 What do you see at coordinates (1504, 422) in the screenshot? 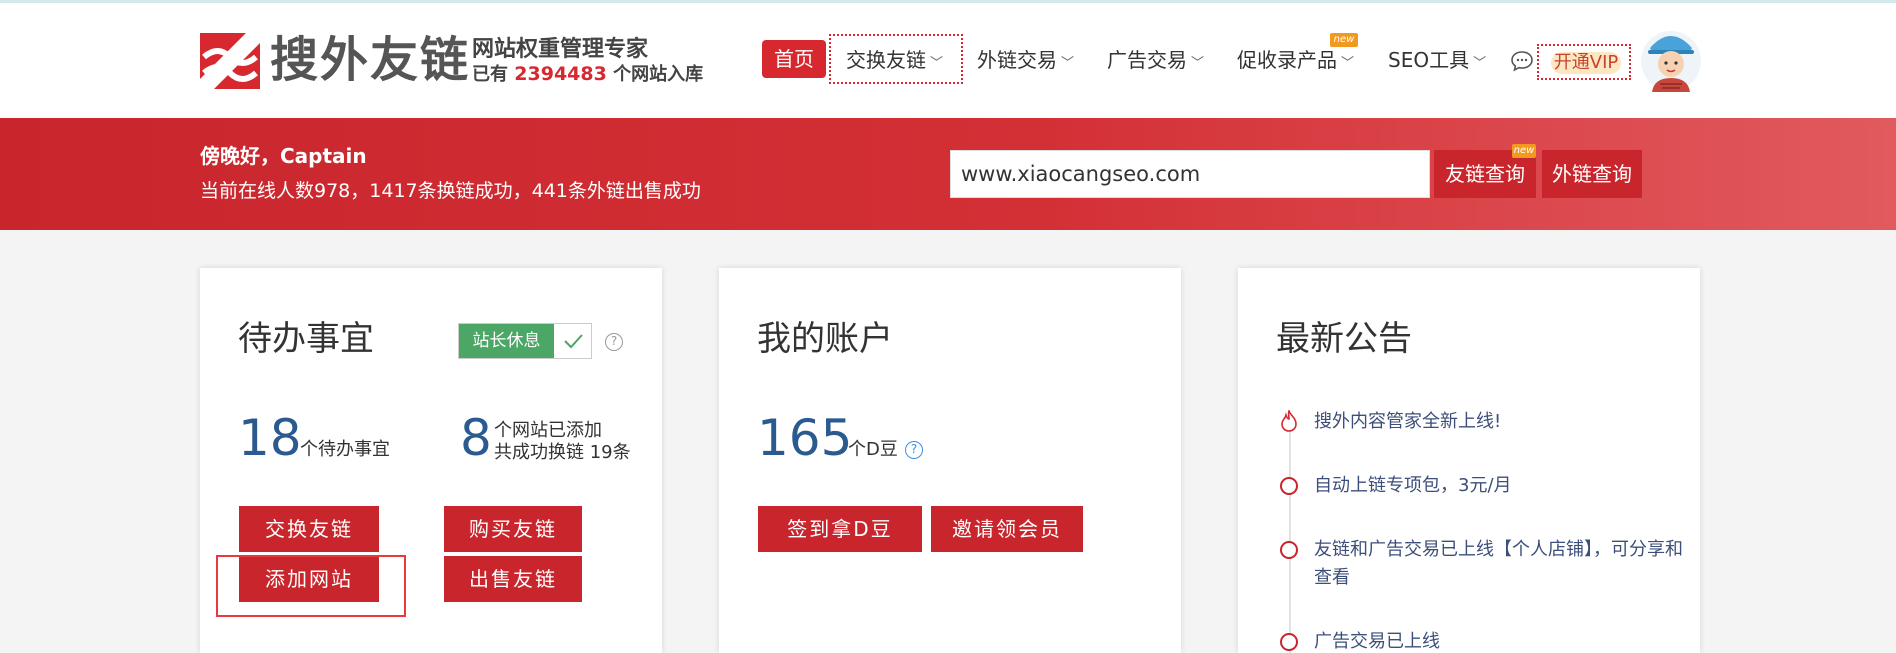
I see `notice-item: 搜外内容管家全新上线!` at bounding box center [1504, 422].